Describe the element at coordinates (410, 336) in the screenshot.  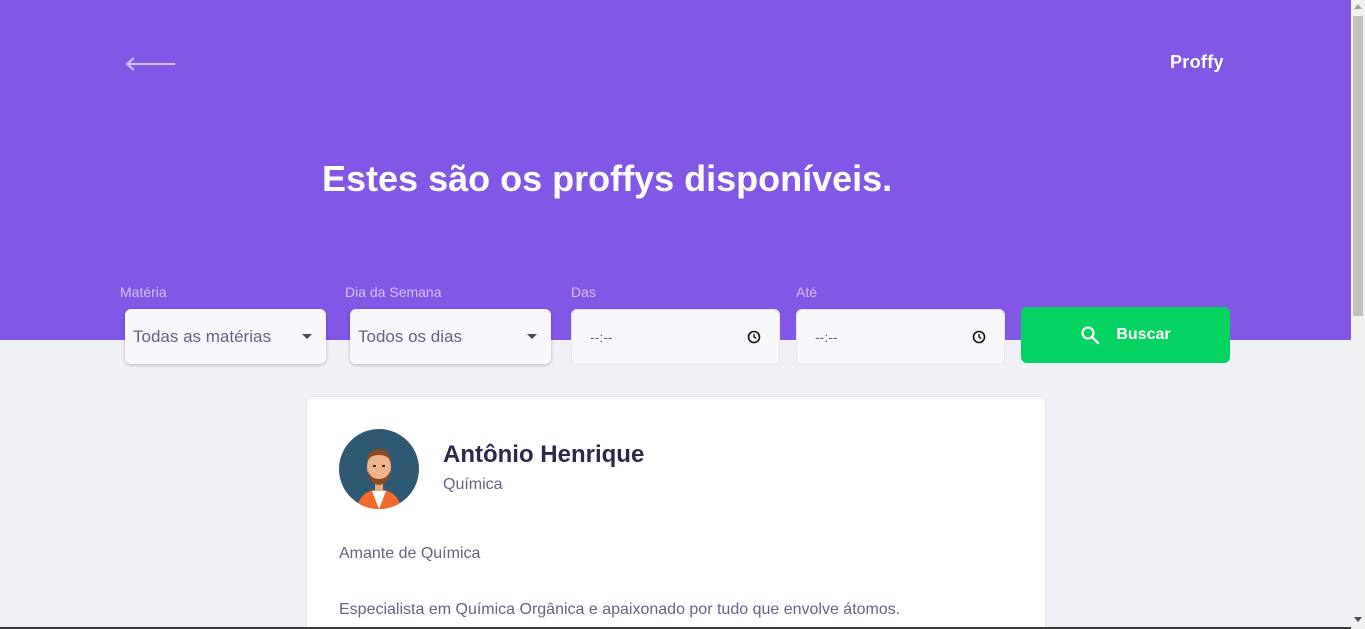
I see `weekday-select-value: Todos os dias` at that location.